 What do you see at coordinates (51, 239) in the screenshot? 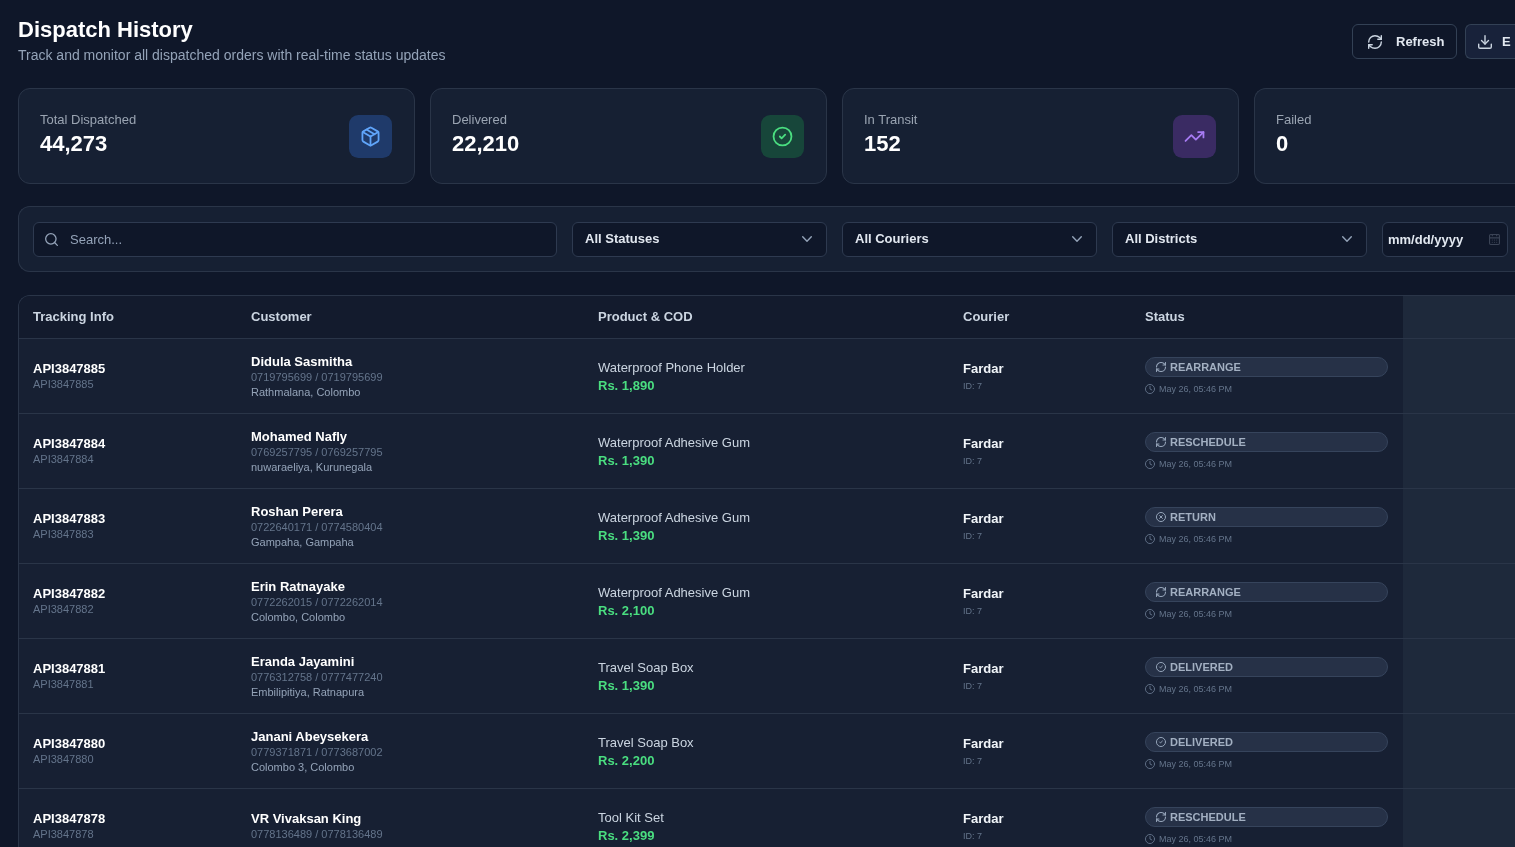
I see `search-icon` at bounding box center [51, 239].